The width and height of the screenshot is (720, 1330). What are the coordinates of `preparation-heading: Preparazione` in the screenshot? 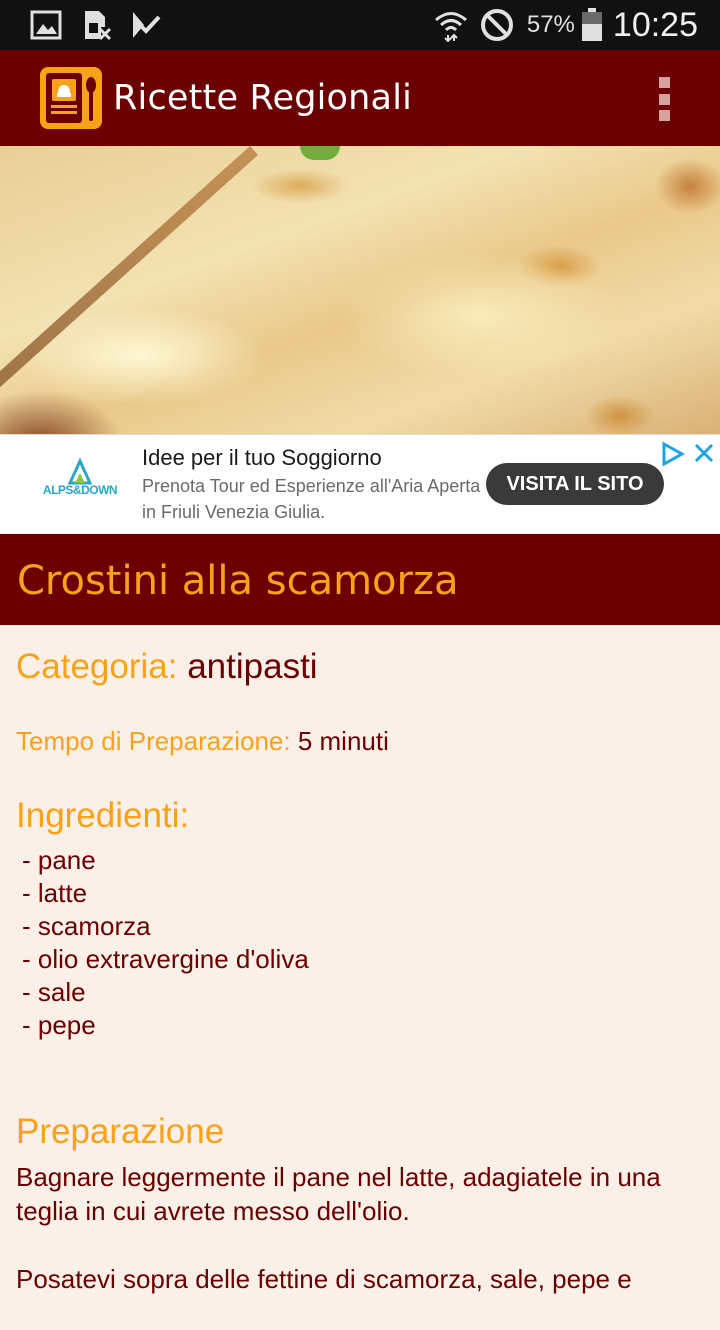 It's located at (120, 1131).